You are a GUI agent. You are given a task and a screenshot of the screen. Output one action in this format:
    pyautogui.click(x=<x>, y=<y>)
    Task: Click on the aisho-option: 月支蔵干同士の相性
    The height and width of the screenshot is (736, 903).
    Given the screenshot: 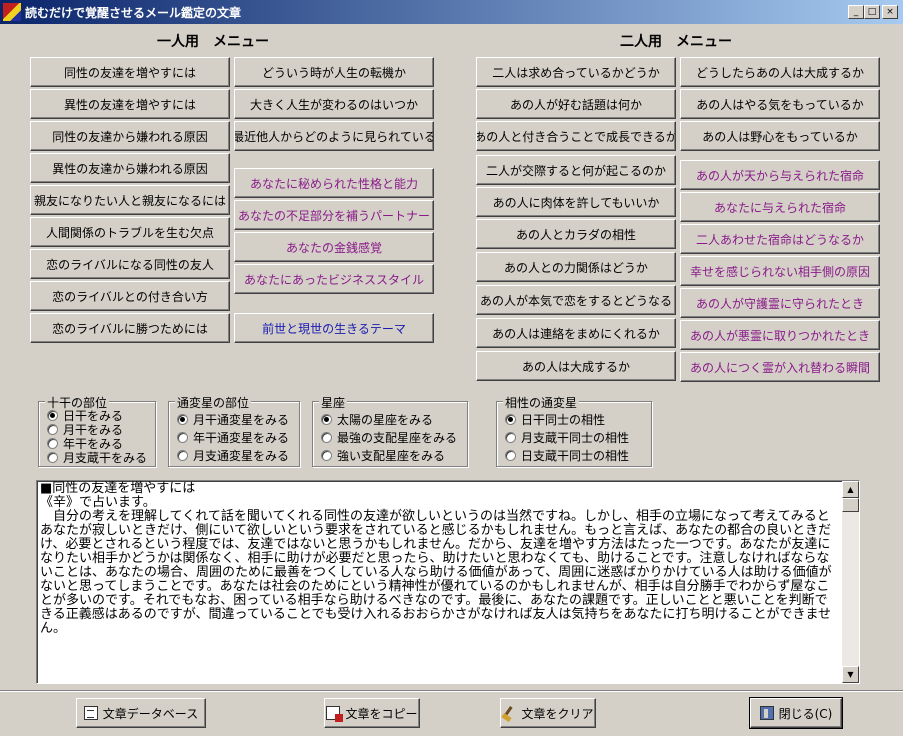 What is the action you would take?
    pyautogui.click(x=567, y=437)
    